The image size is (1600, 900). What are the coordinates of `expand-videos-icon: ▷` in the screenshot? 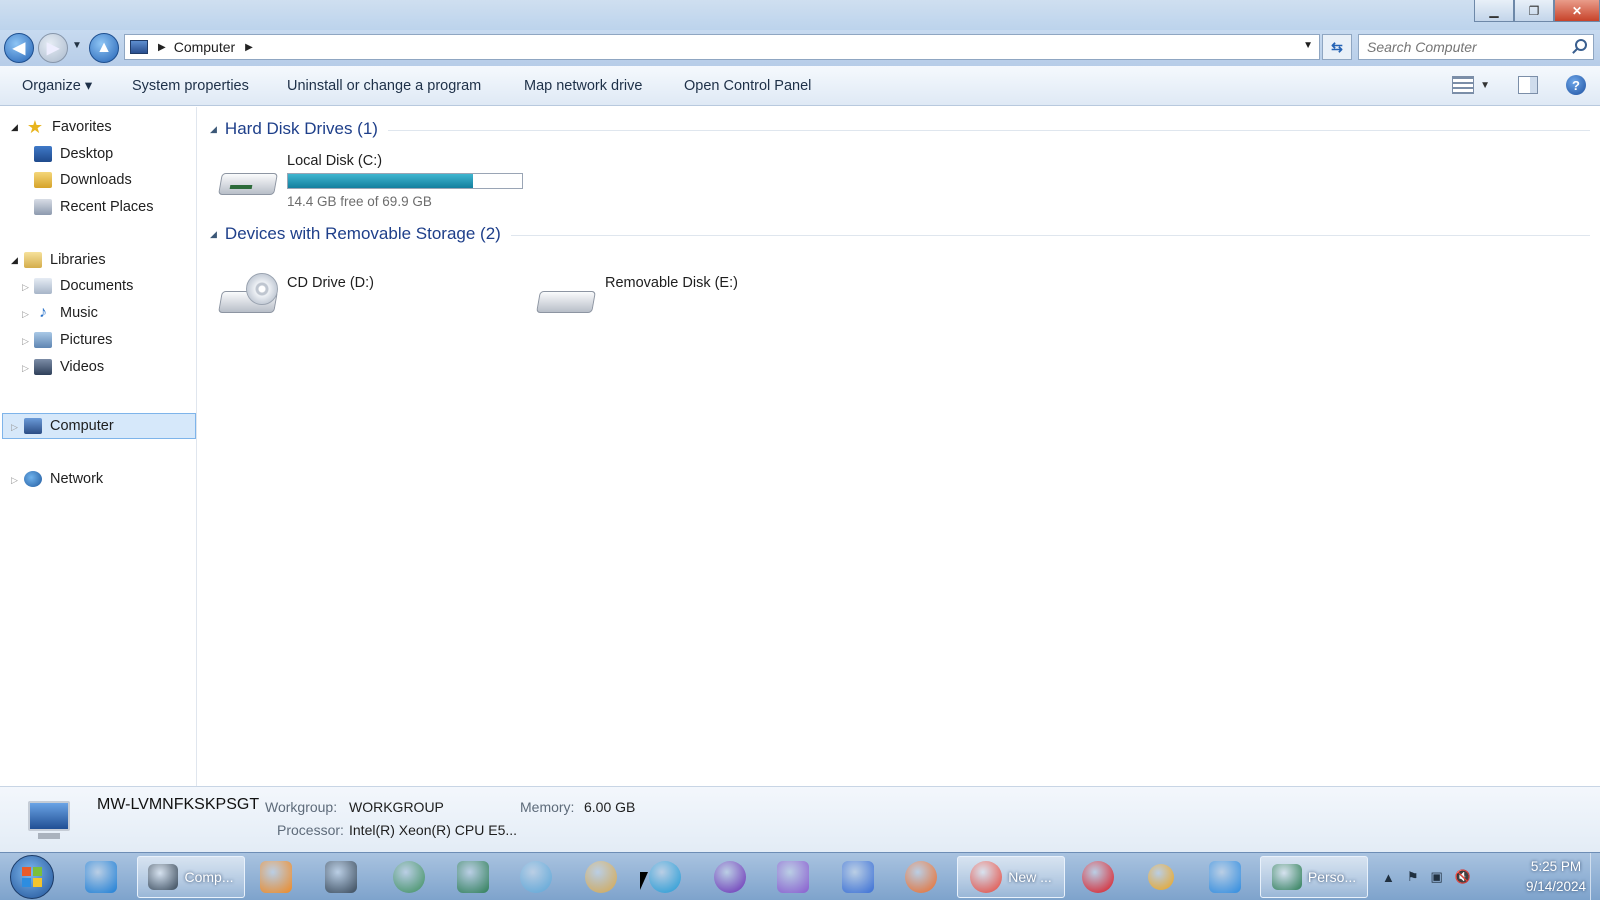 It's located at (25, 368).